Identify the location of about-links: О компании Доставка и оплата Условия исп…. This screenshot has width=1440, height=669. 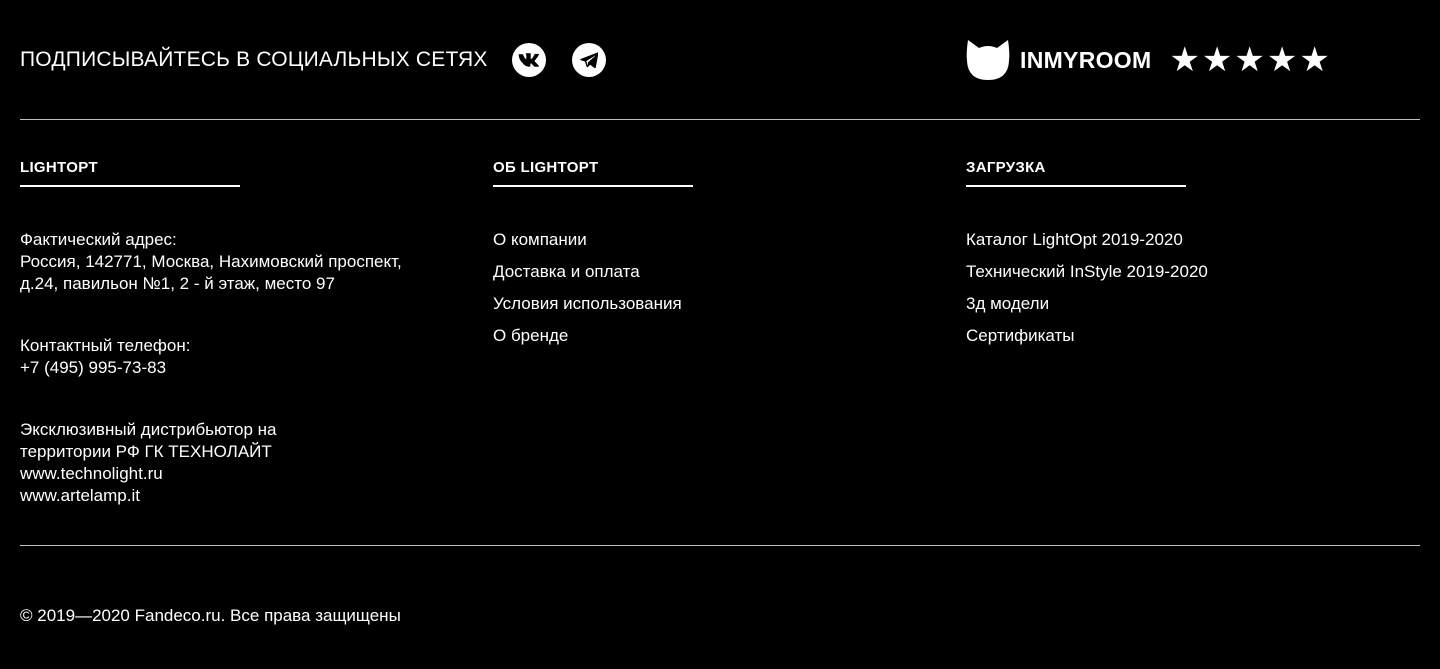
(718, 288).